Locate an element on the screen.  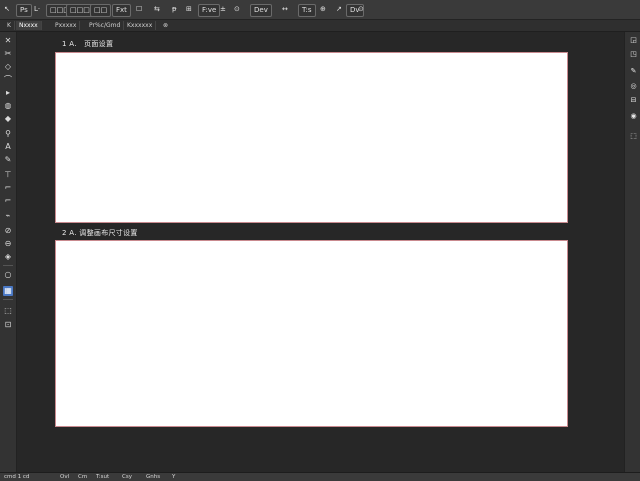
menu-item-text: T:s is located at coordinates (307, 10).